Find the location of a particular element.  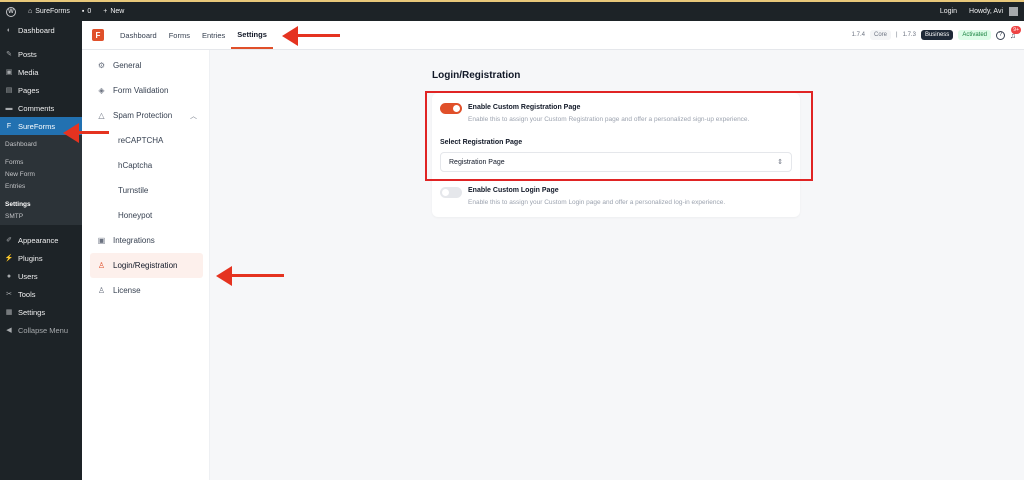

menu-label: Settings is located at coordinates (32, 312).